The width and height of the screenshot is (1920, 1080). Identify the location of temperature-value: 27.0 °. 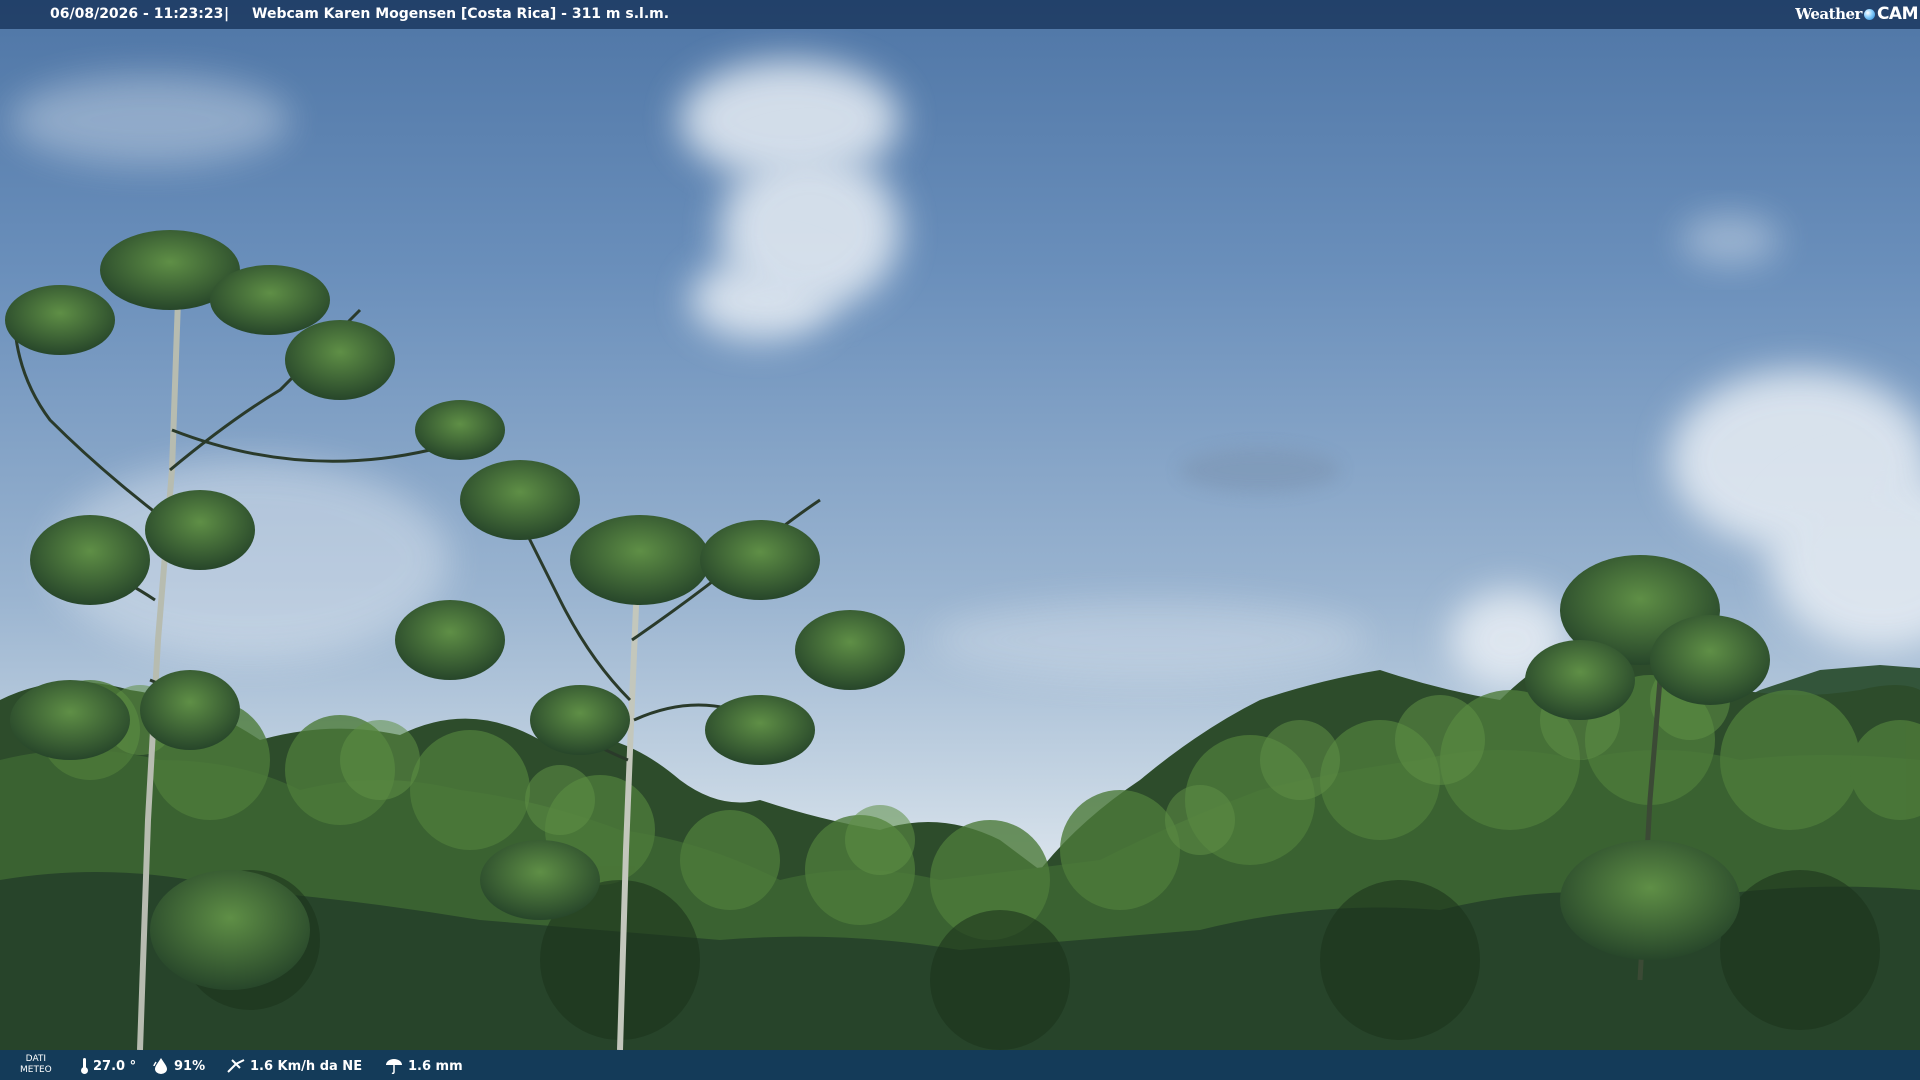
(115, 1066).